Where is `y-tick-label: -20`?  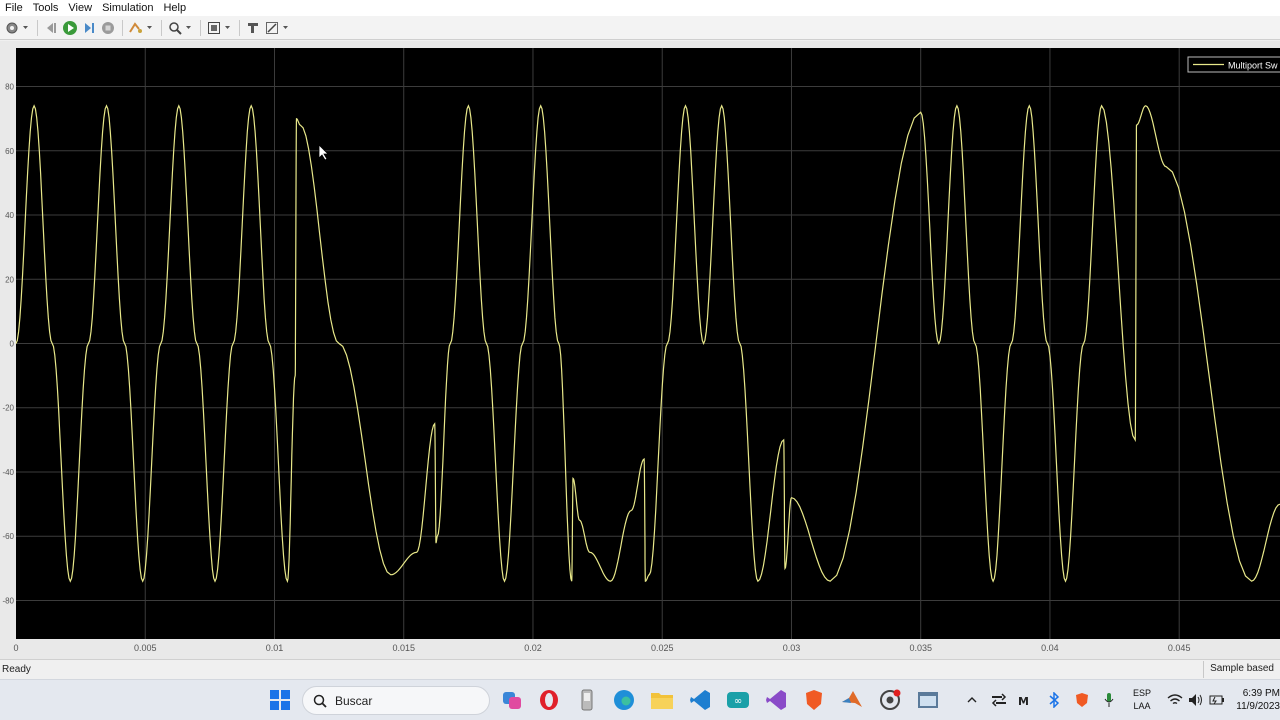 y-tick-label: -20 is located at coordinates (8, 408).